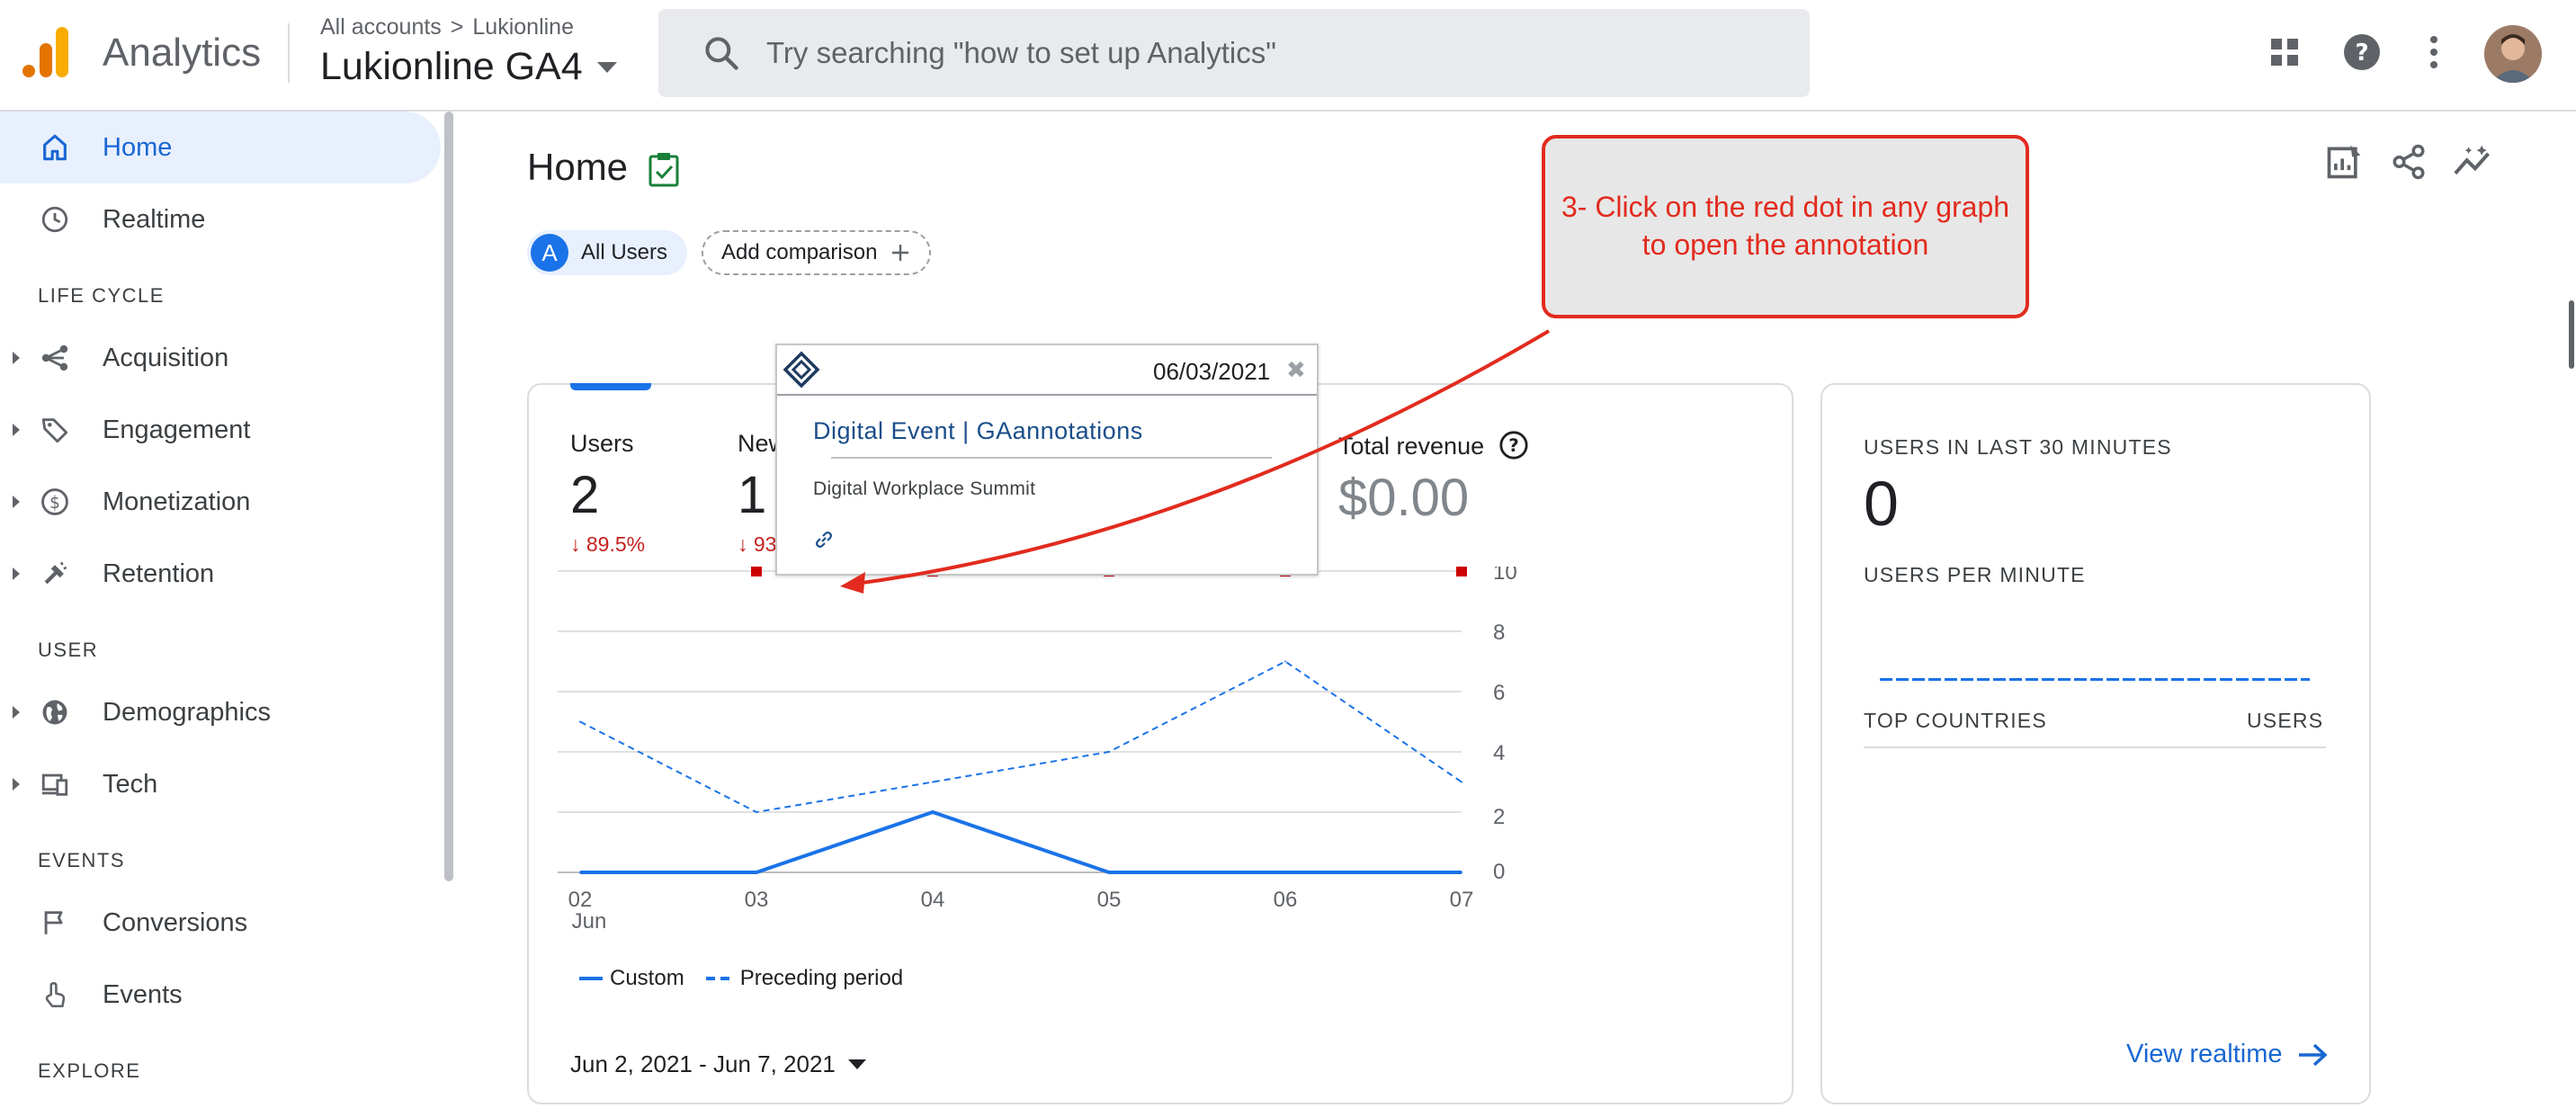 This screenshot has width=2576, height=1117. I want to click on more-vert-icon, so click(2434, 52).